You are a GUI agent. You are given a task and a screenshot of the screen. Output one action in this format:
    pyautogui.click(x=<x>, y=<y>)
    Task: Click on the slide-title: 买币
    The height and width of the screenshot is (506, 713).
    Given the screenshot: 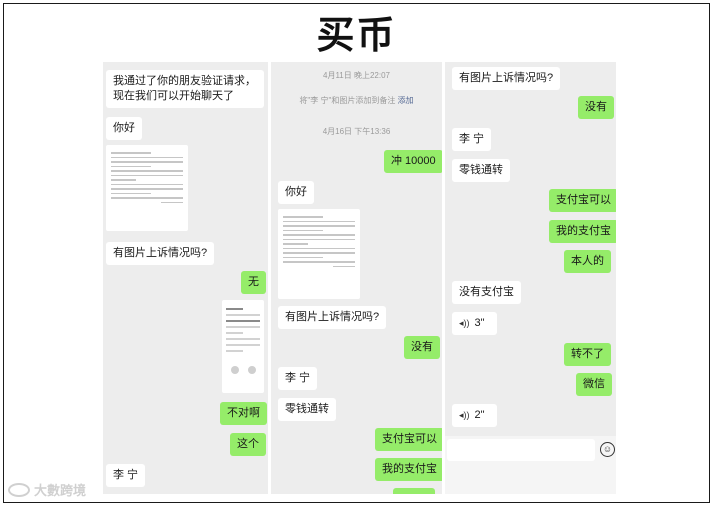 What is the action you would take?
    pyautogui.click(x=356, y=35)
    